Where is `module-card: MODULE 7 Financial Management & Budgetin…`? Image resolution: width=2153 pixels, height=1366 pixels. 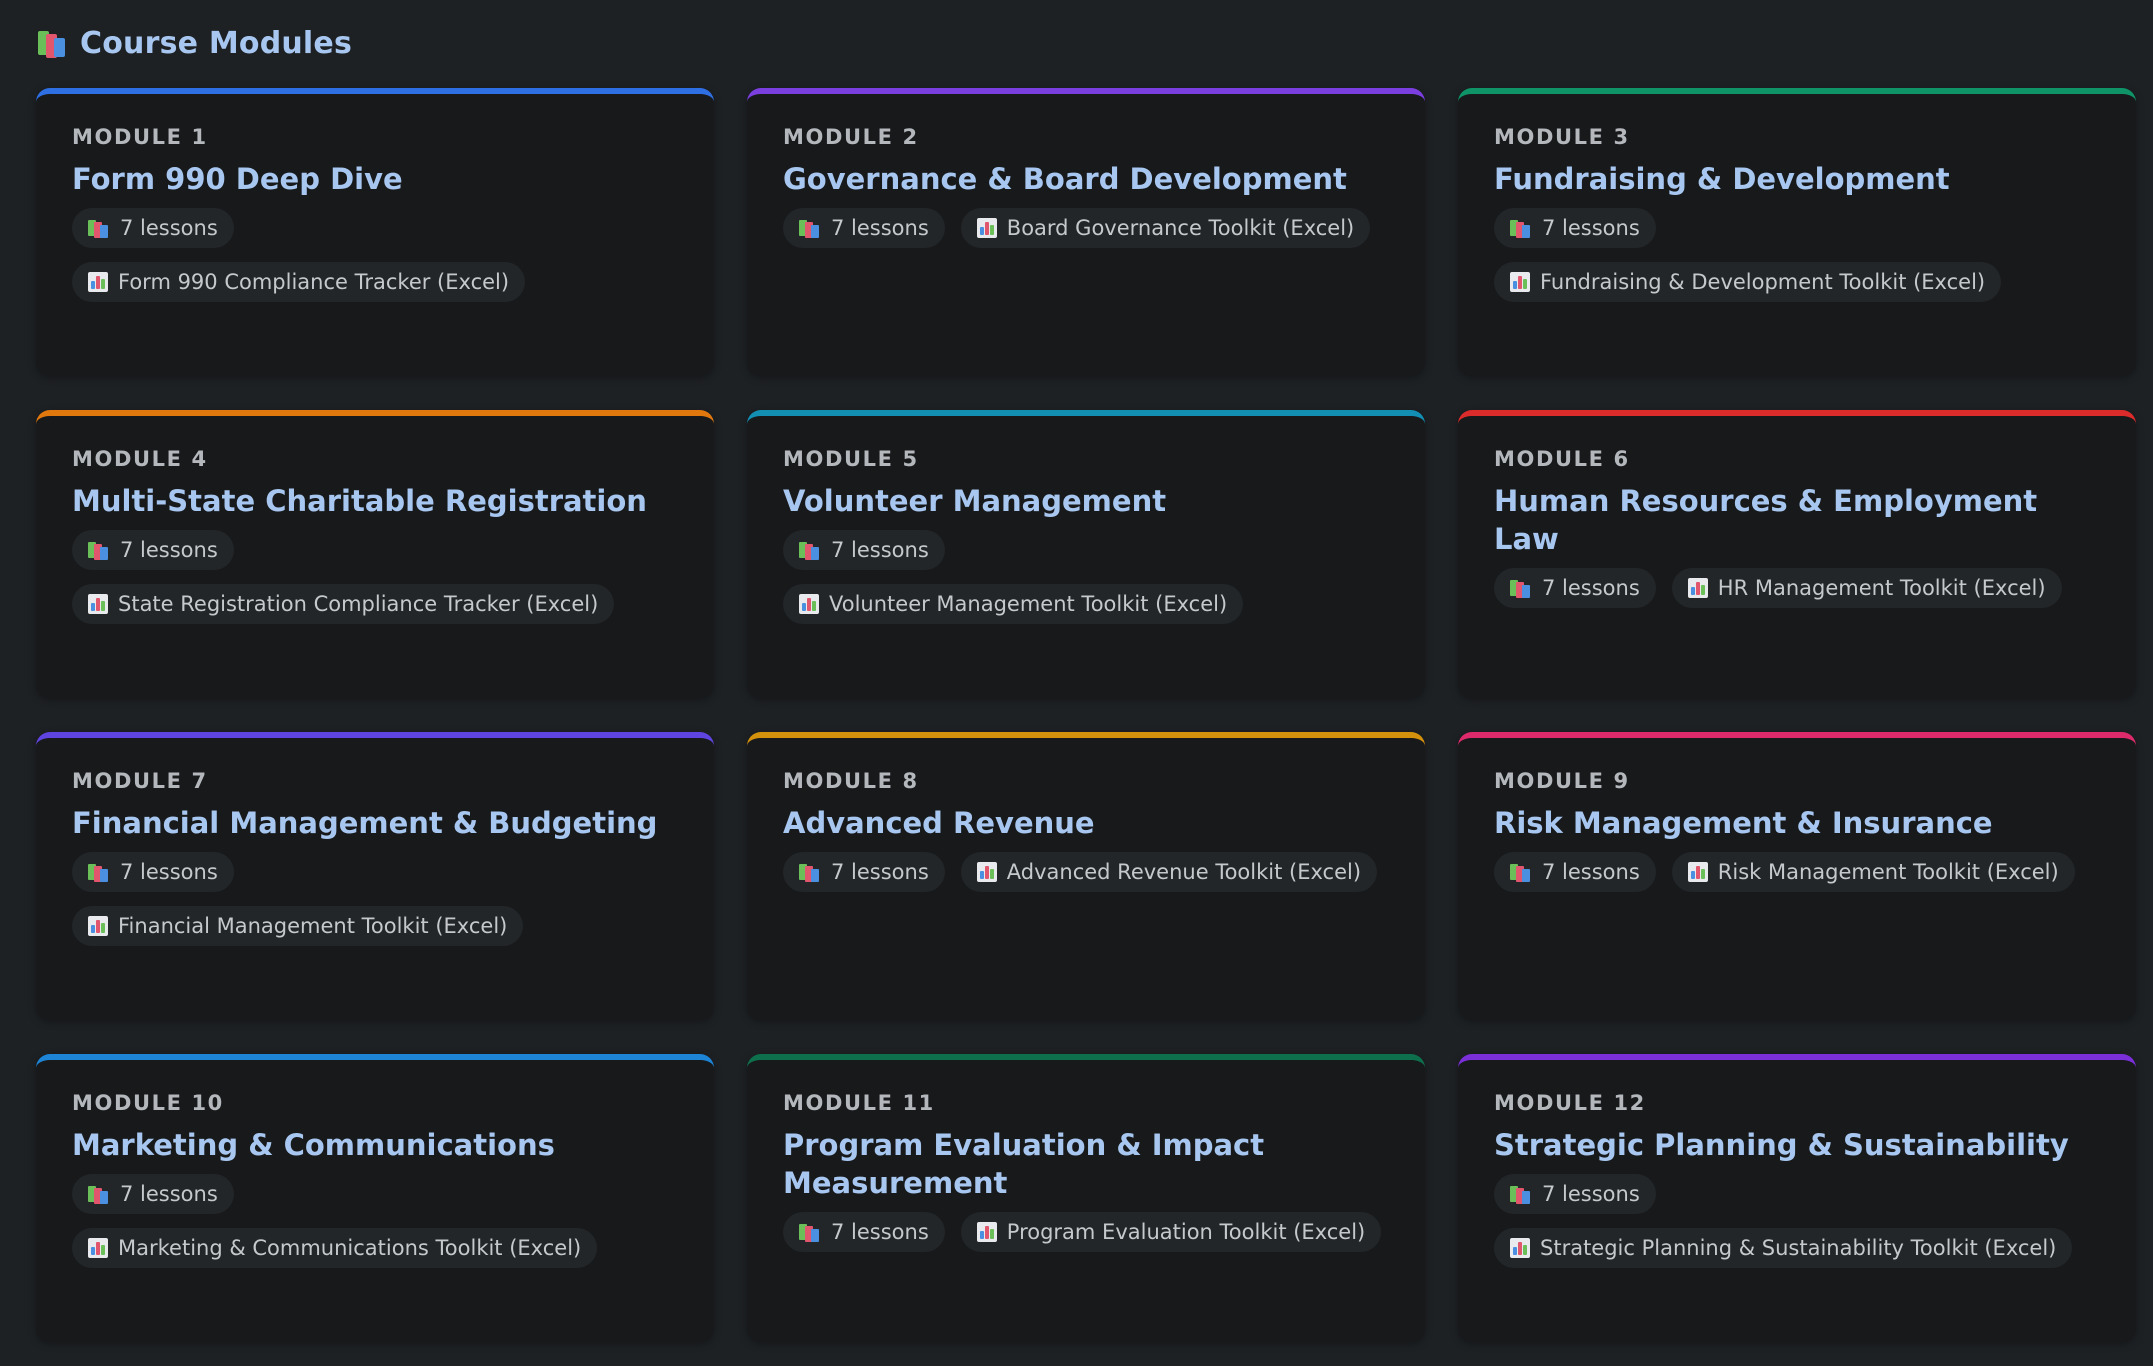 module-card: MODULE 7 Financial Management & Budgetin… is located at coordinates (375, 876).